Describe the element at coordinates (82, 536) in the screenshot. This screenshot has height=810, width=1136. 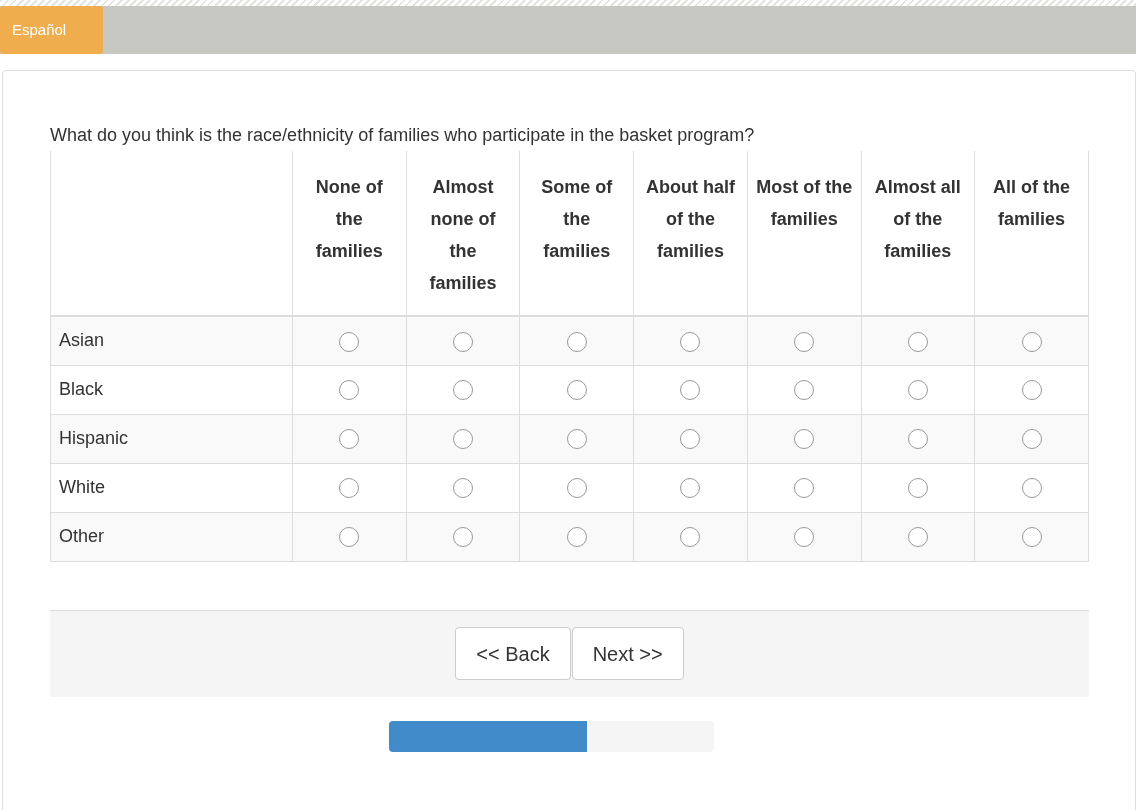
I see `row-label: Other` at that location.